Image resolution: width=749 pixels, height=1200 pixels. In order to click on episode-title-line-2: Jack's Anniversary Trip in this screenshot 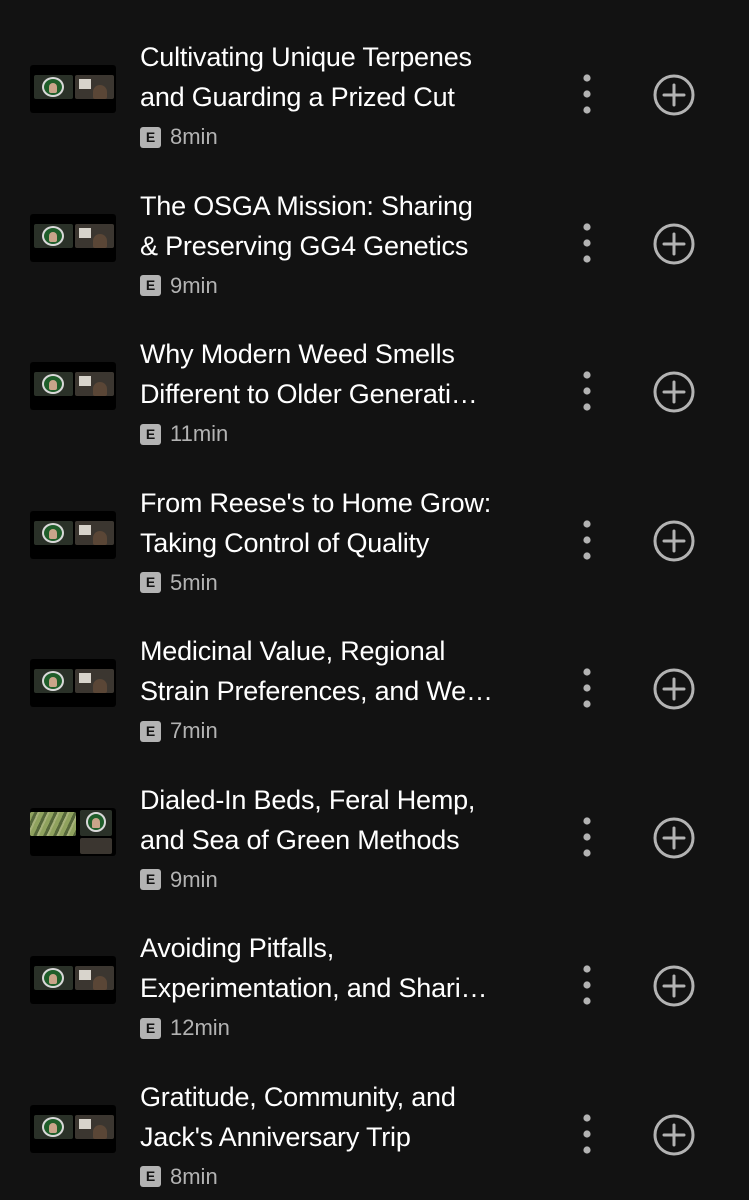, I will do `click(275, 1136)`.